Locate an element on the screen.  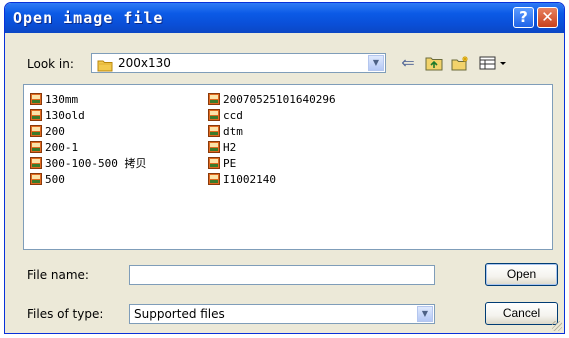
close-icon: ✕ is located at coordinates (547, 17).